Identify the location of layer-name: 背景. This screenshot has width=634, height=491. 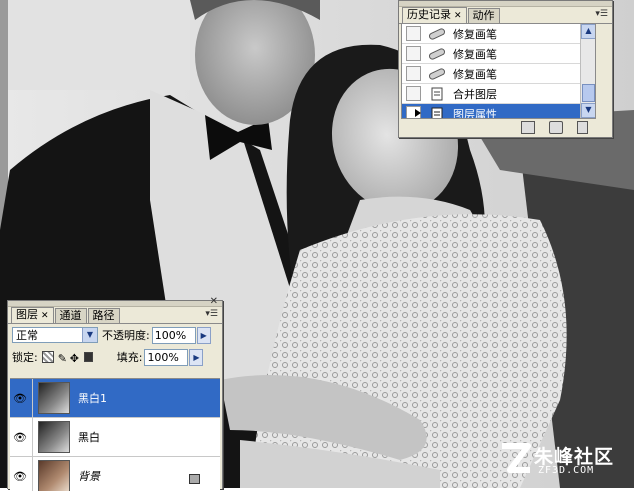
(89, 476).